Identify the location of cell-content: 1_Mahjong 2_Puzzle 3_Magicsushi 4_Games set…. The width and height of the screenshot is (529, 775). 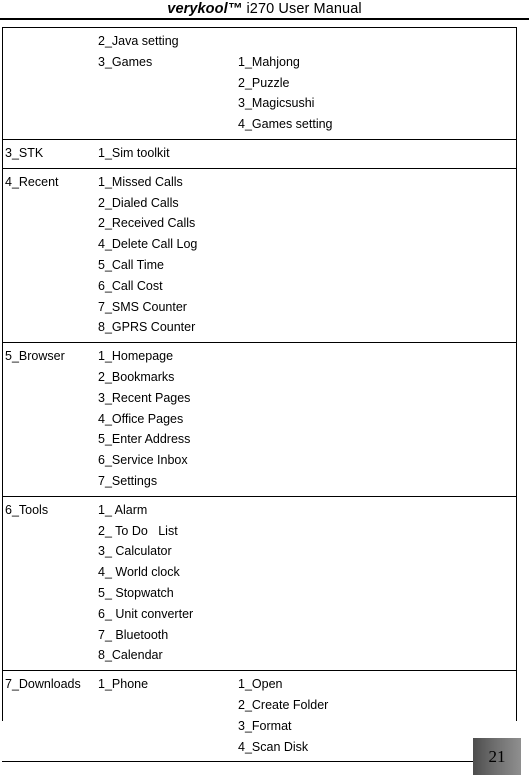
(376, 83).